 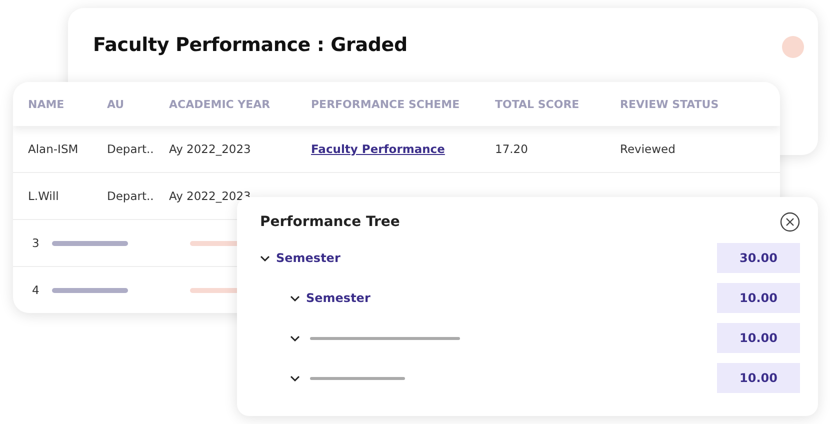 I want to click on column-header: NAME, so click(x=46, y=104).